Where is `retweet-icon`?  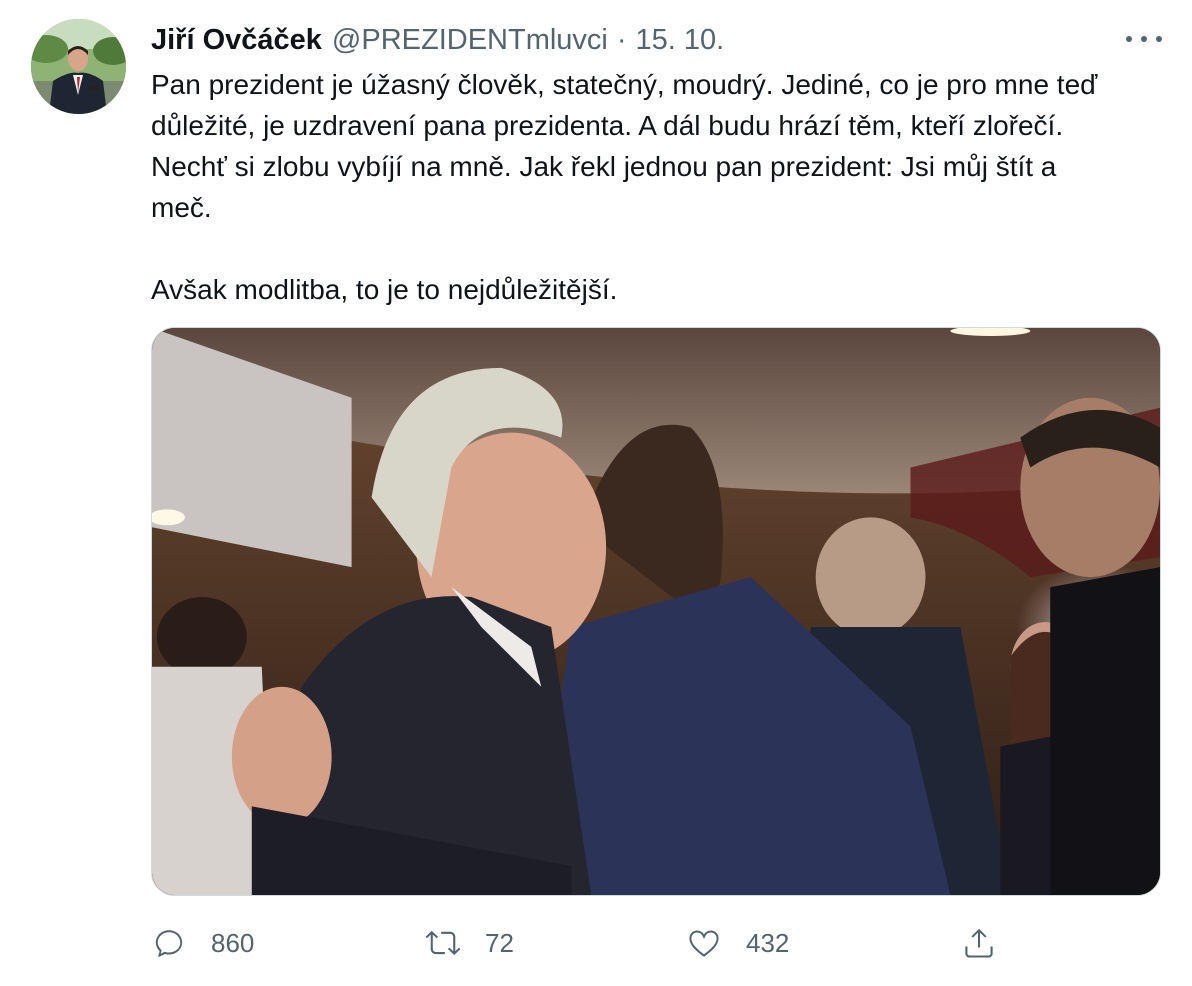
retweet-icon is located at coordinates (443, 942).